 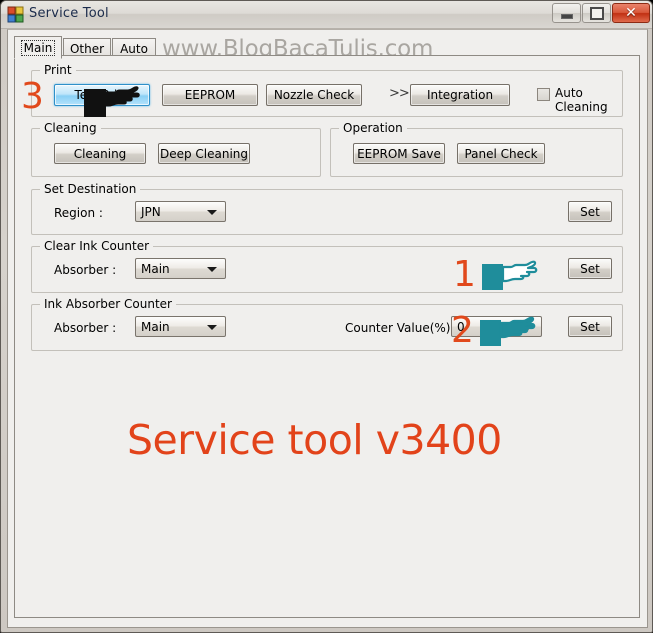 I want to click on ink-absorber-counter-set-button: Set, so click(x=590, y=326).